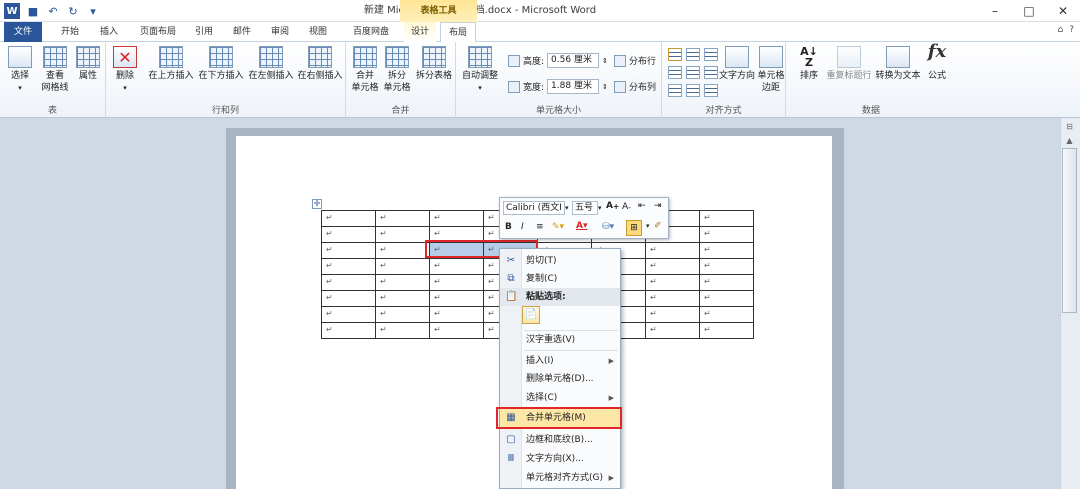  What do you see at coordinates (560, 340) in the screenshot?
I see `menu-item-hanzi-reselect: 汉字重选(V)` at bounding box center [560, 340].